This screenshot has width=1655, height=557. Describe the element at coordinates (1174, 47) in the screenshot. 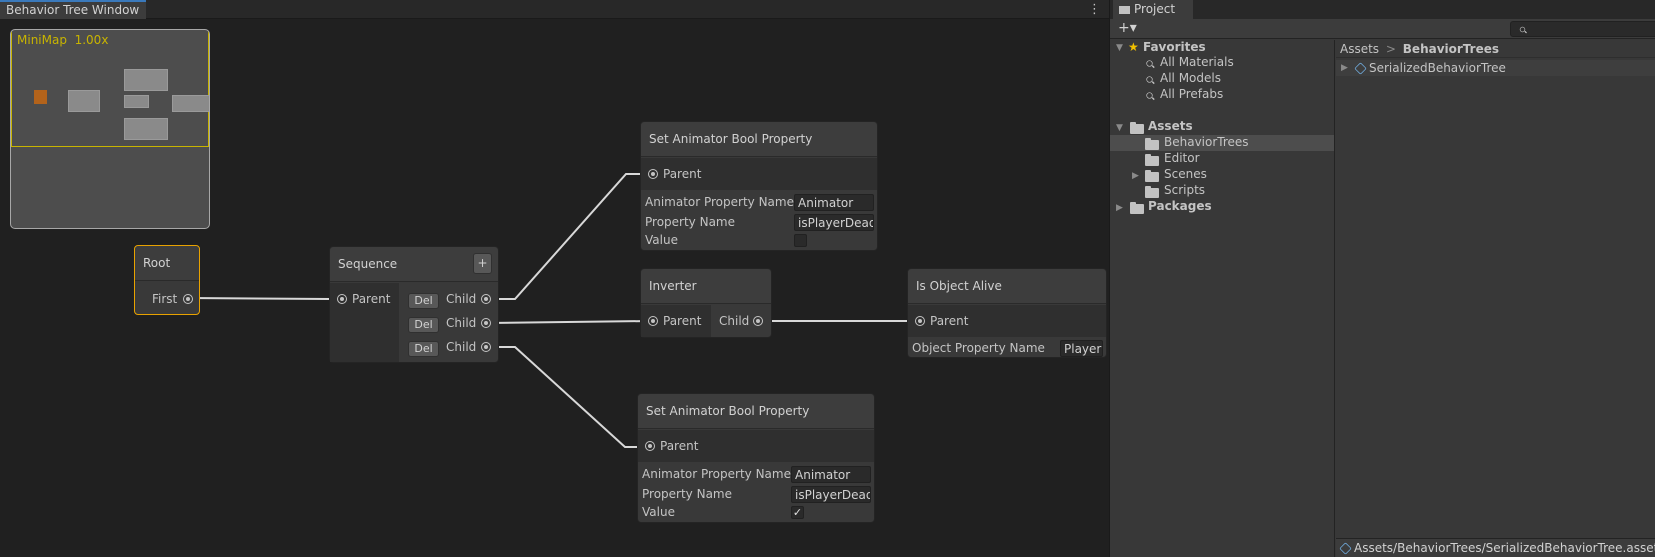

I see `favorites-label: Favorites` at that location.